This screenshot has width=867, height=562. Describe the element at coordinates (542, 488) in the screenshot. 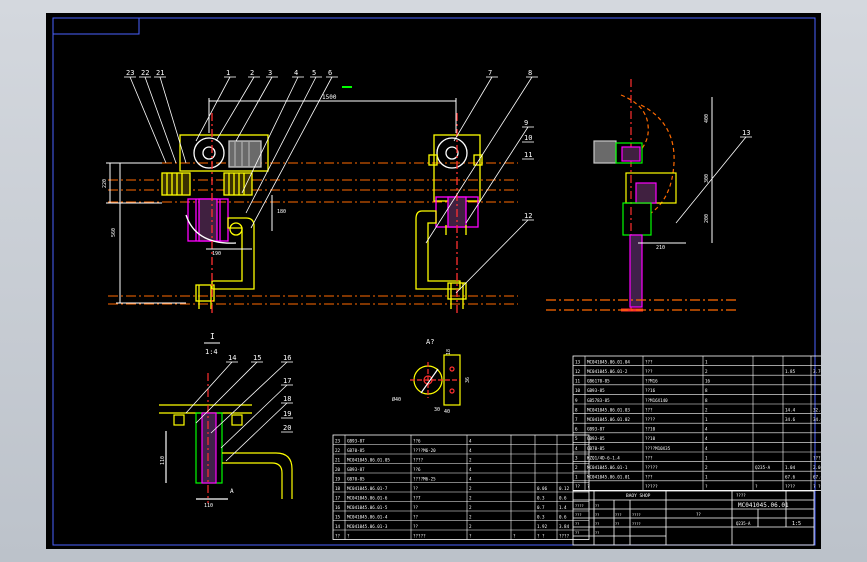

I see `table-cell: 0.06` at that location.